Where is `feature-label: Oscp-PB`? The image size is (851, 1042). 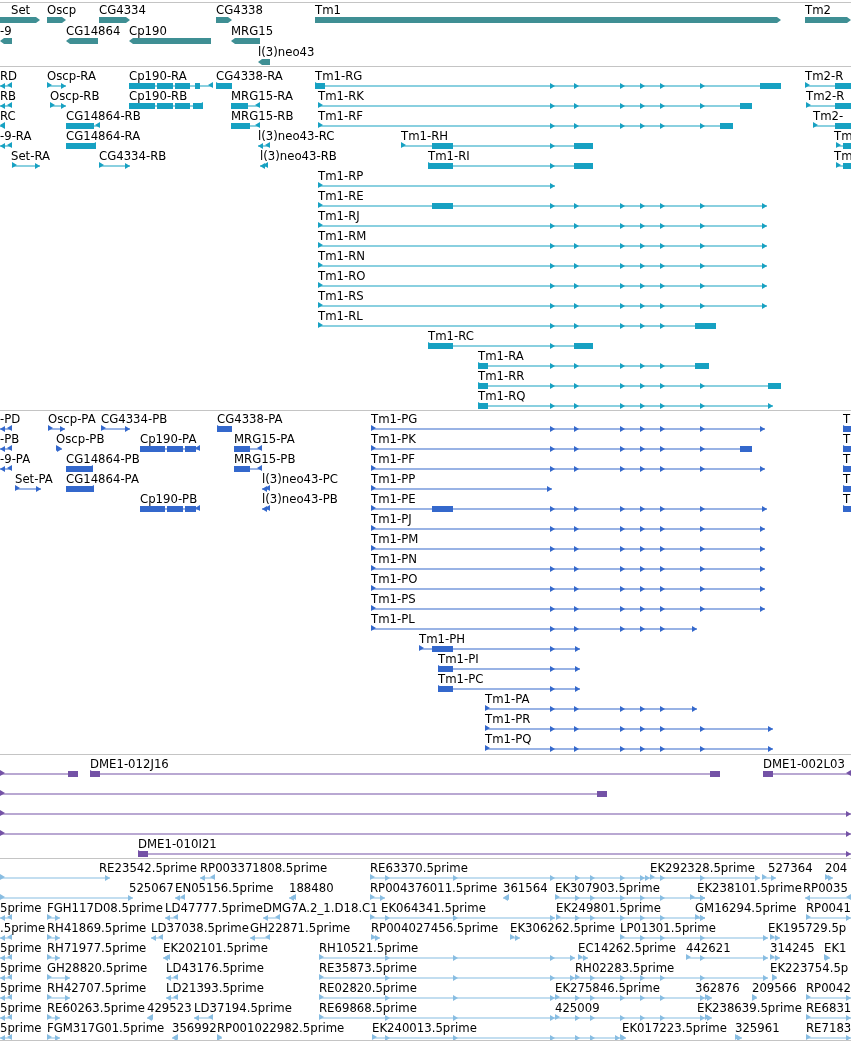
feature-label: Oscp-PB is located at coordinates (80, 439).